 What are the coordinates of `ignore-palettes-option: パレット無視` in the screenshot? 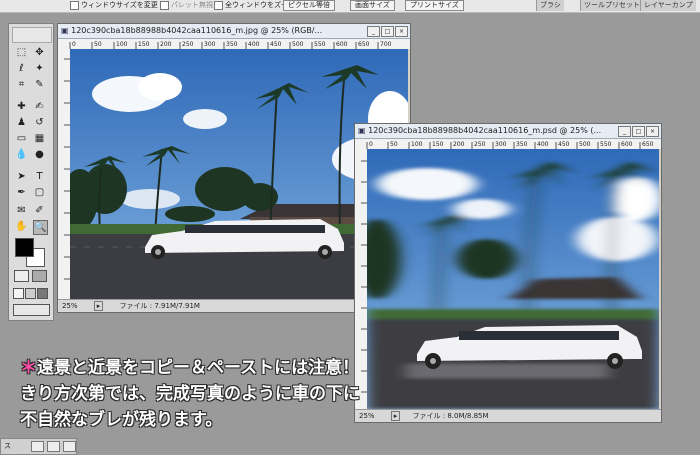 It's located at (186, 5).